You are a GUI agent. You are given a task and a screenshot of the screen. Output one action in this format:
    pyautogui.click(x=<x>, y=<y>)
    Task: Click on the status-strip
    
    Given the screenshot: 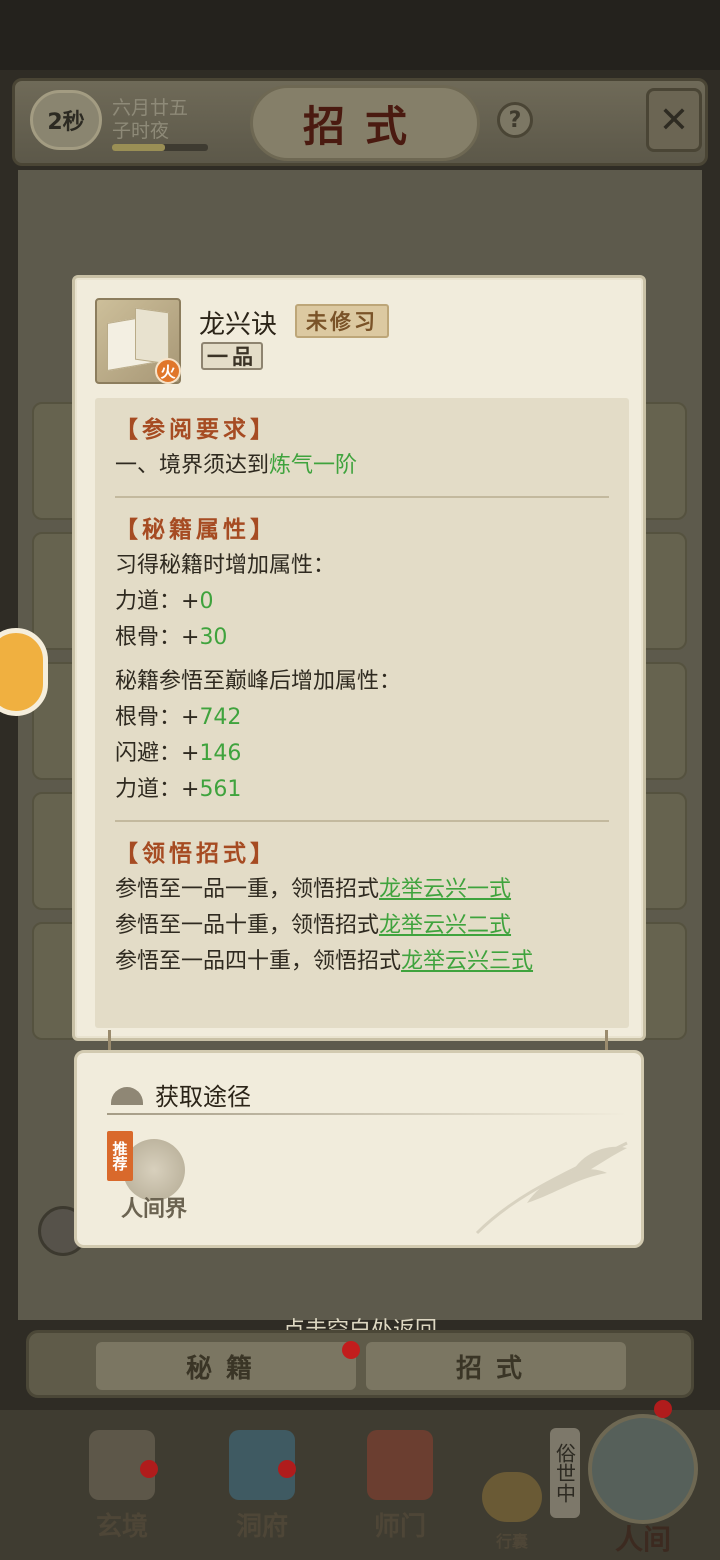 What is the action you would take?
    pyautogui.click(x=360, y=35)
    